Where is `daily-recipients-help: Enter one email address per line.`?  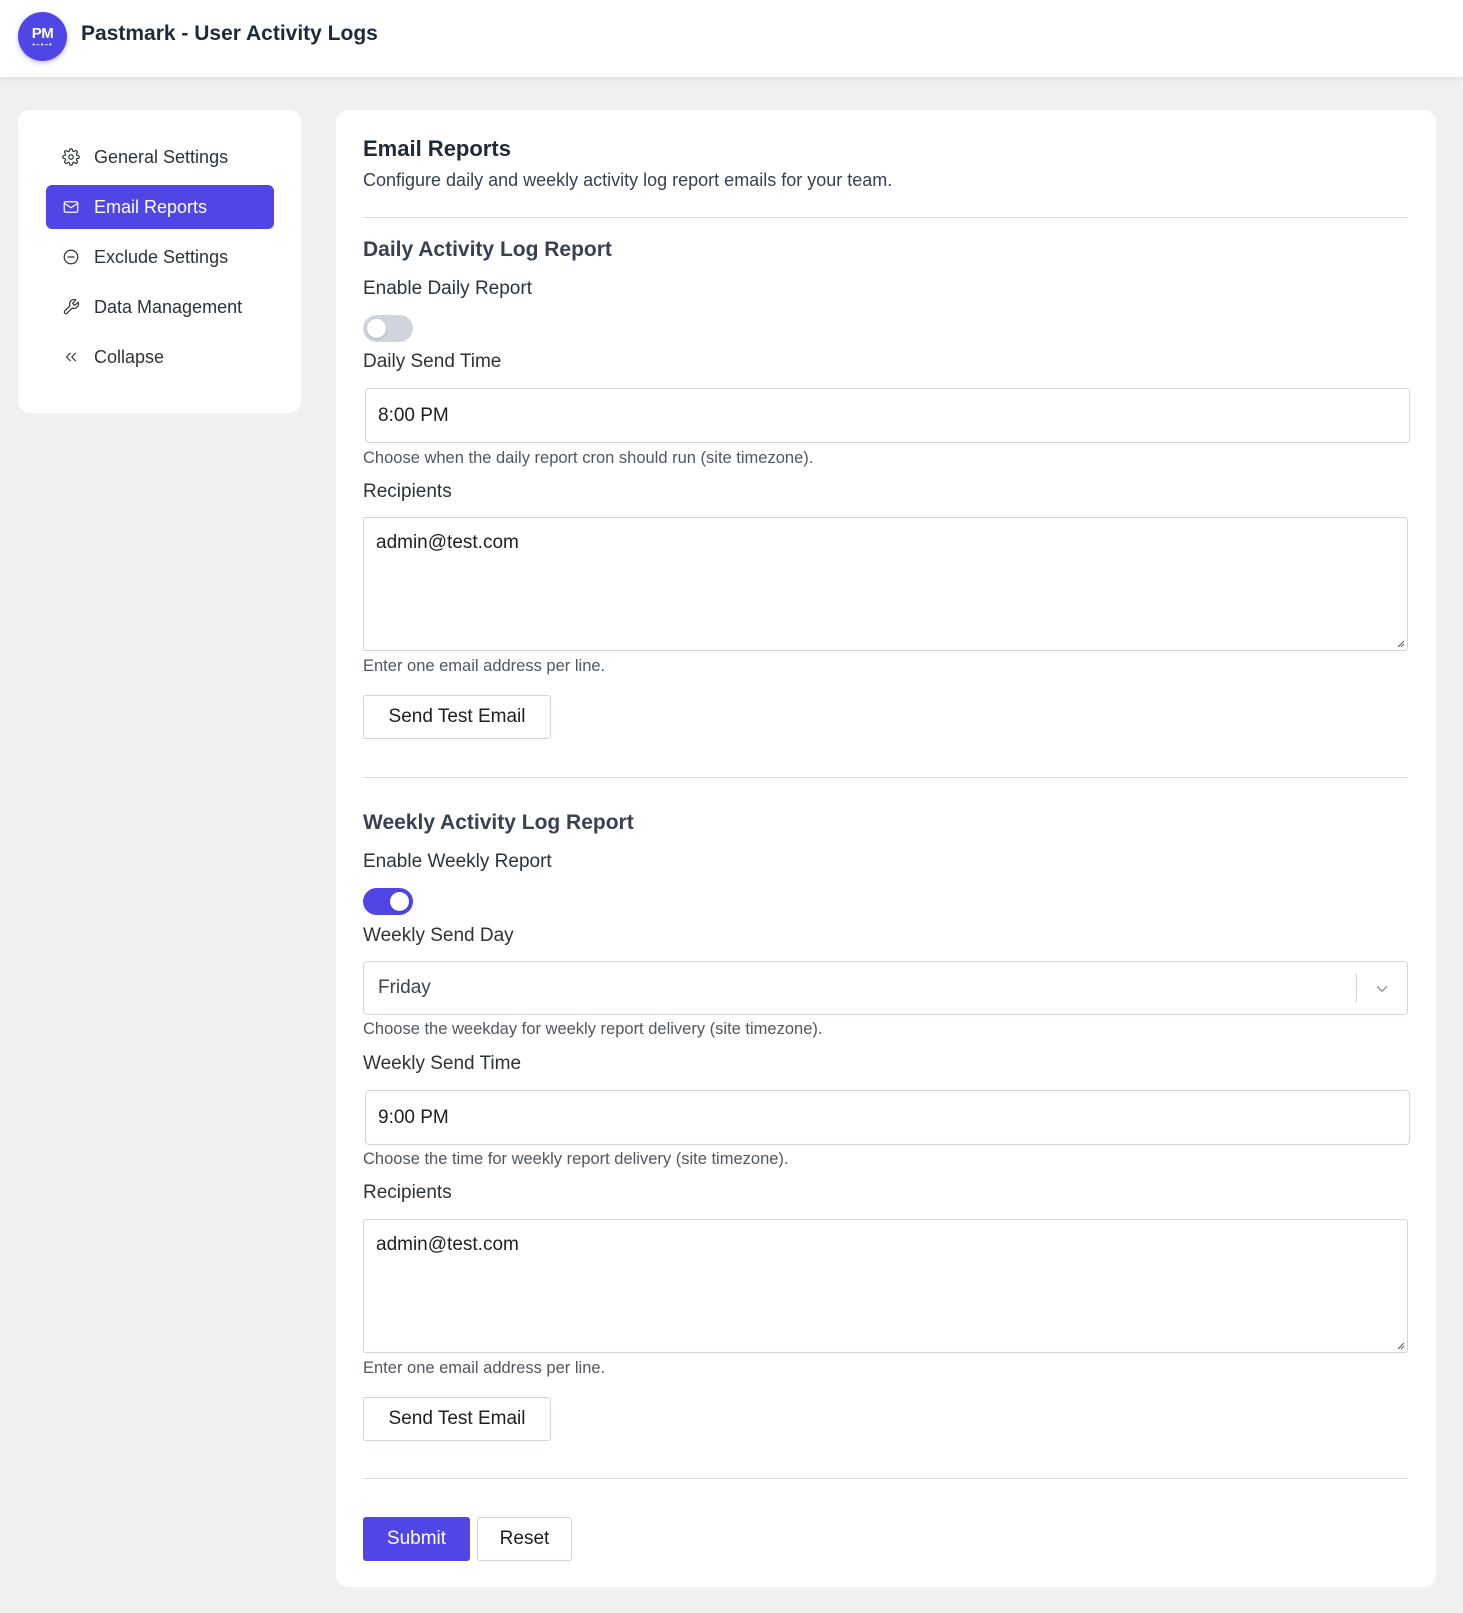
daily-recipients-help: Enter one email address per line. is located at coordinates (484, 666).